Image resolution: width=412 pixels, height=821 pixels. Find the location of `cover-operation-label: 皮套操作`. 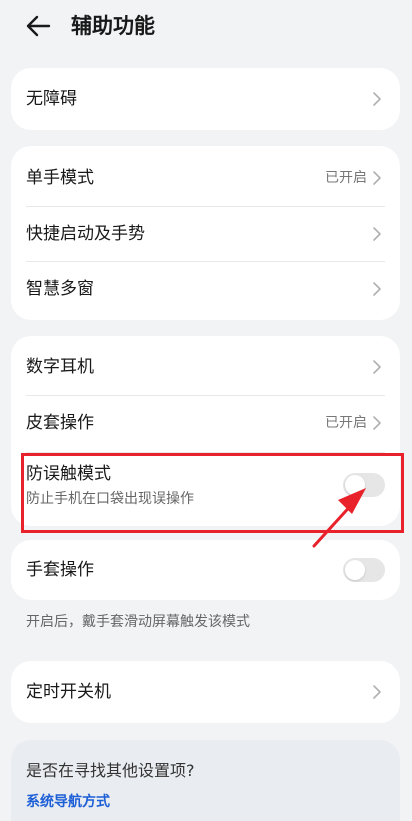

cover-operation-label: 皮套操作 is located at coordinates (60, 423).